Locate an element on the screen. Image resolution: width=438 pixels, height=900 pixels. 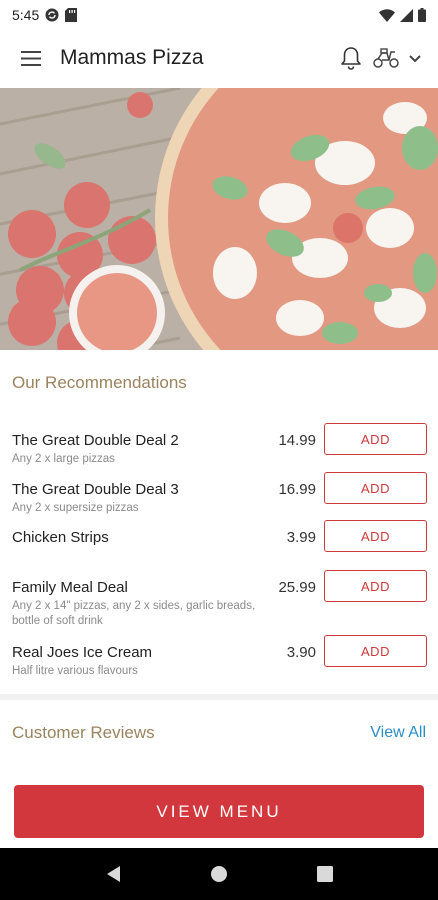
item-price: 3.90 is located at coordinates (301, 652).